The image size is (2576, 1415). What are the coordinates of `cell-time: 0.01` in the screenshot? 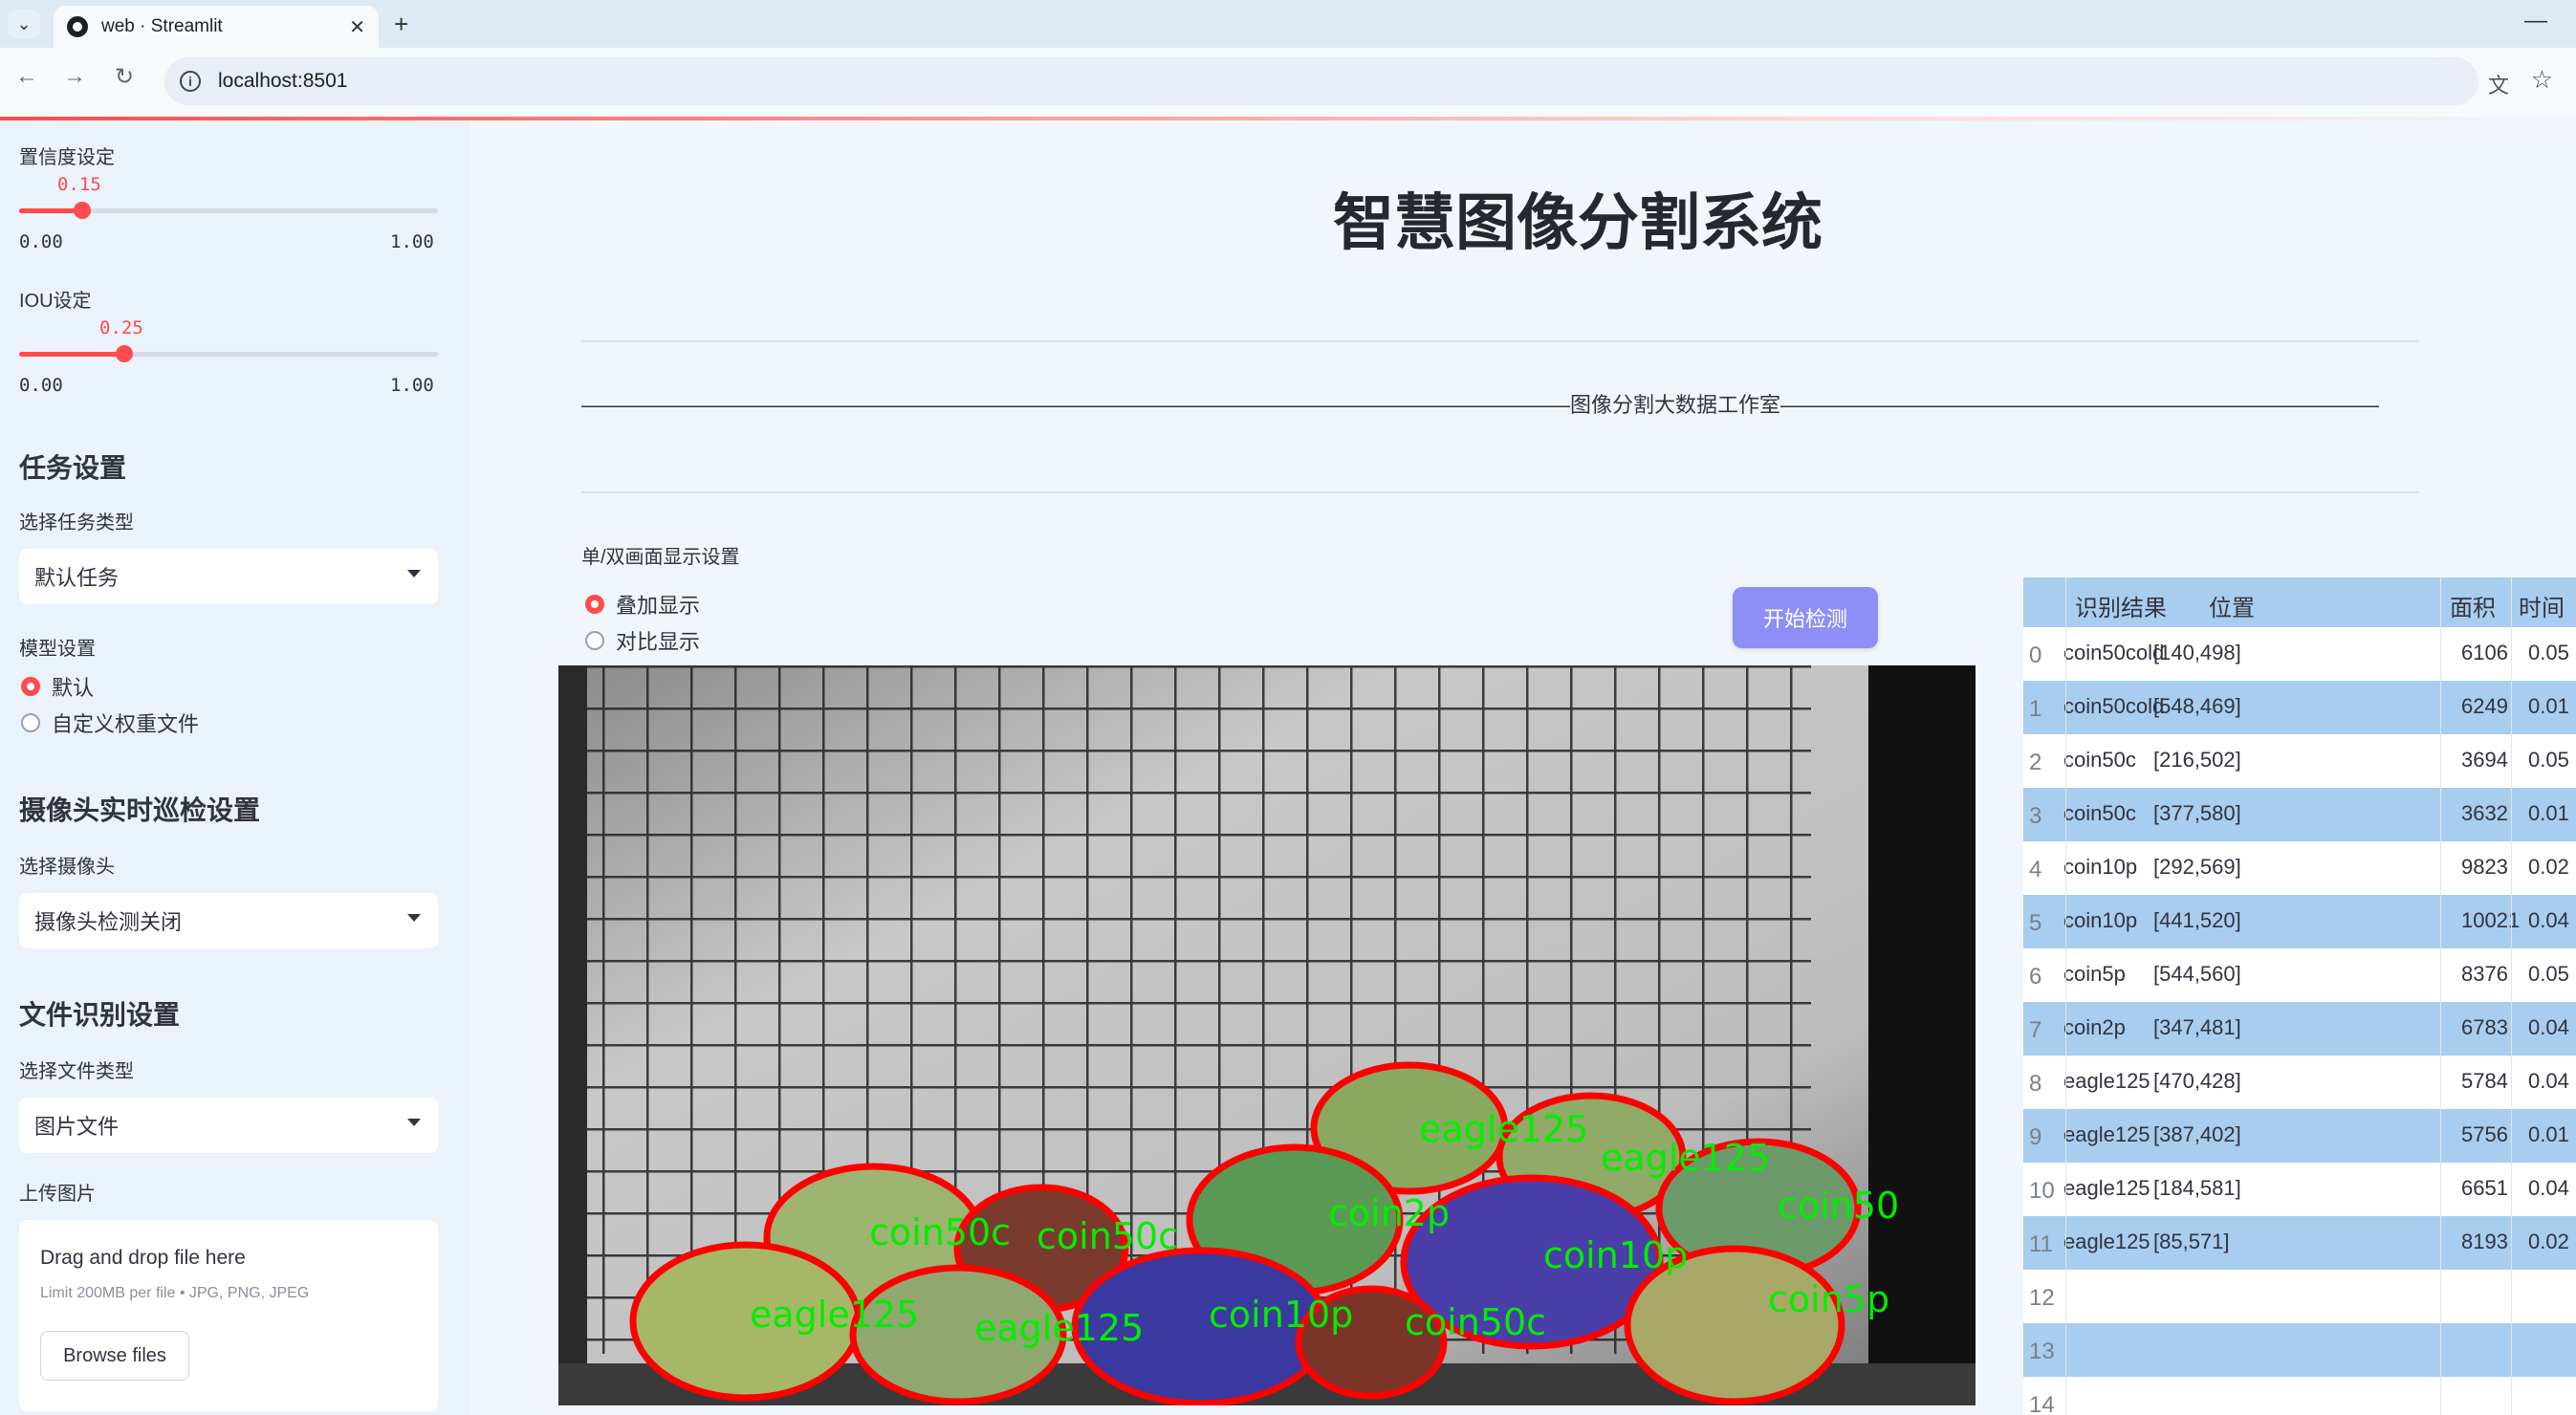 It's located at (2548, 813).